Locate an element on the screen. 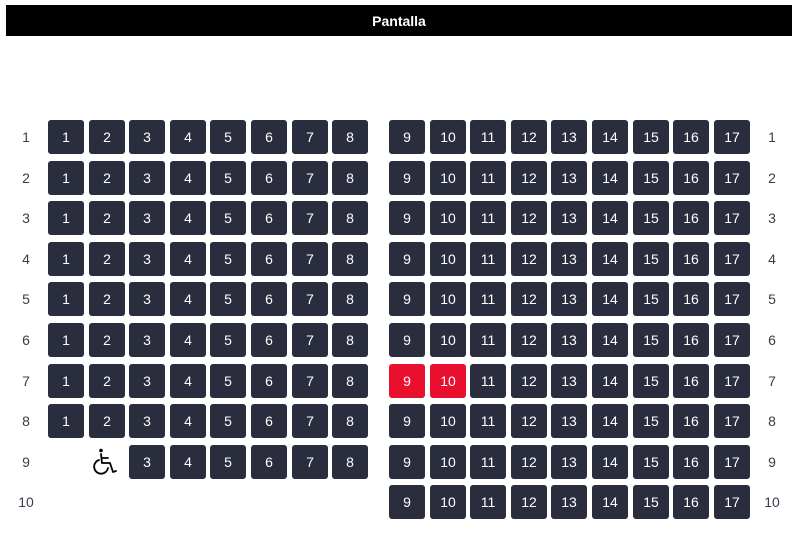 Image resolution: width=800 pixels, height=536 pixels. seat-selected: 10 is located at coordinates (448, 381).